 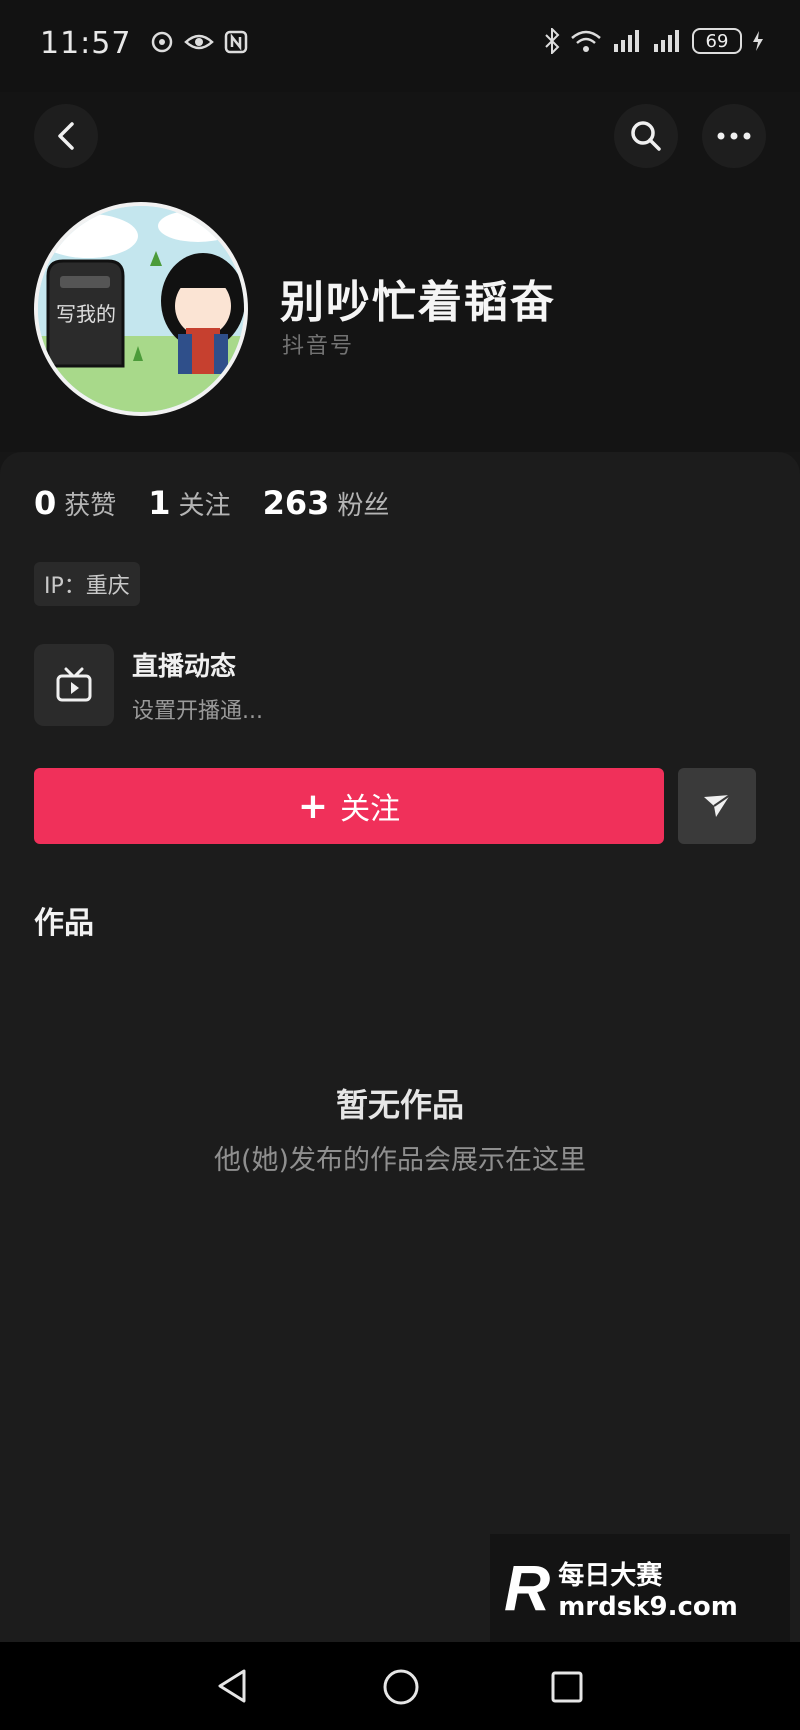 I want to click on stat-following: 1 关注, so click(x=189, y=503).